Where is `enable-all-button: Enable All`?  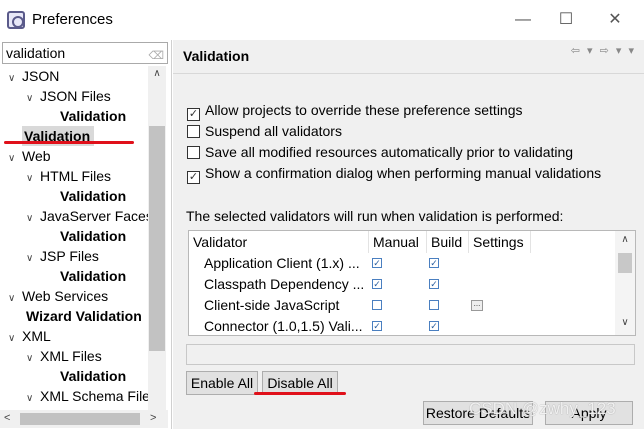
enable-all-button: Enable All is located at coordinates (222, 383).